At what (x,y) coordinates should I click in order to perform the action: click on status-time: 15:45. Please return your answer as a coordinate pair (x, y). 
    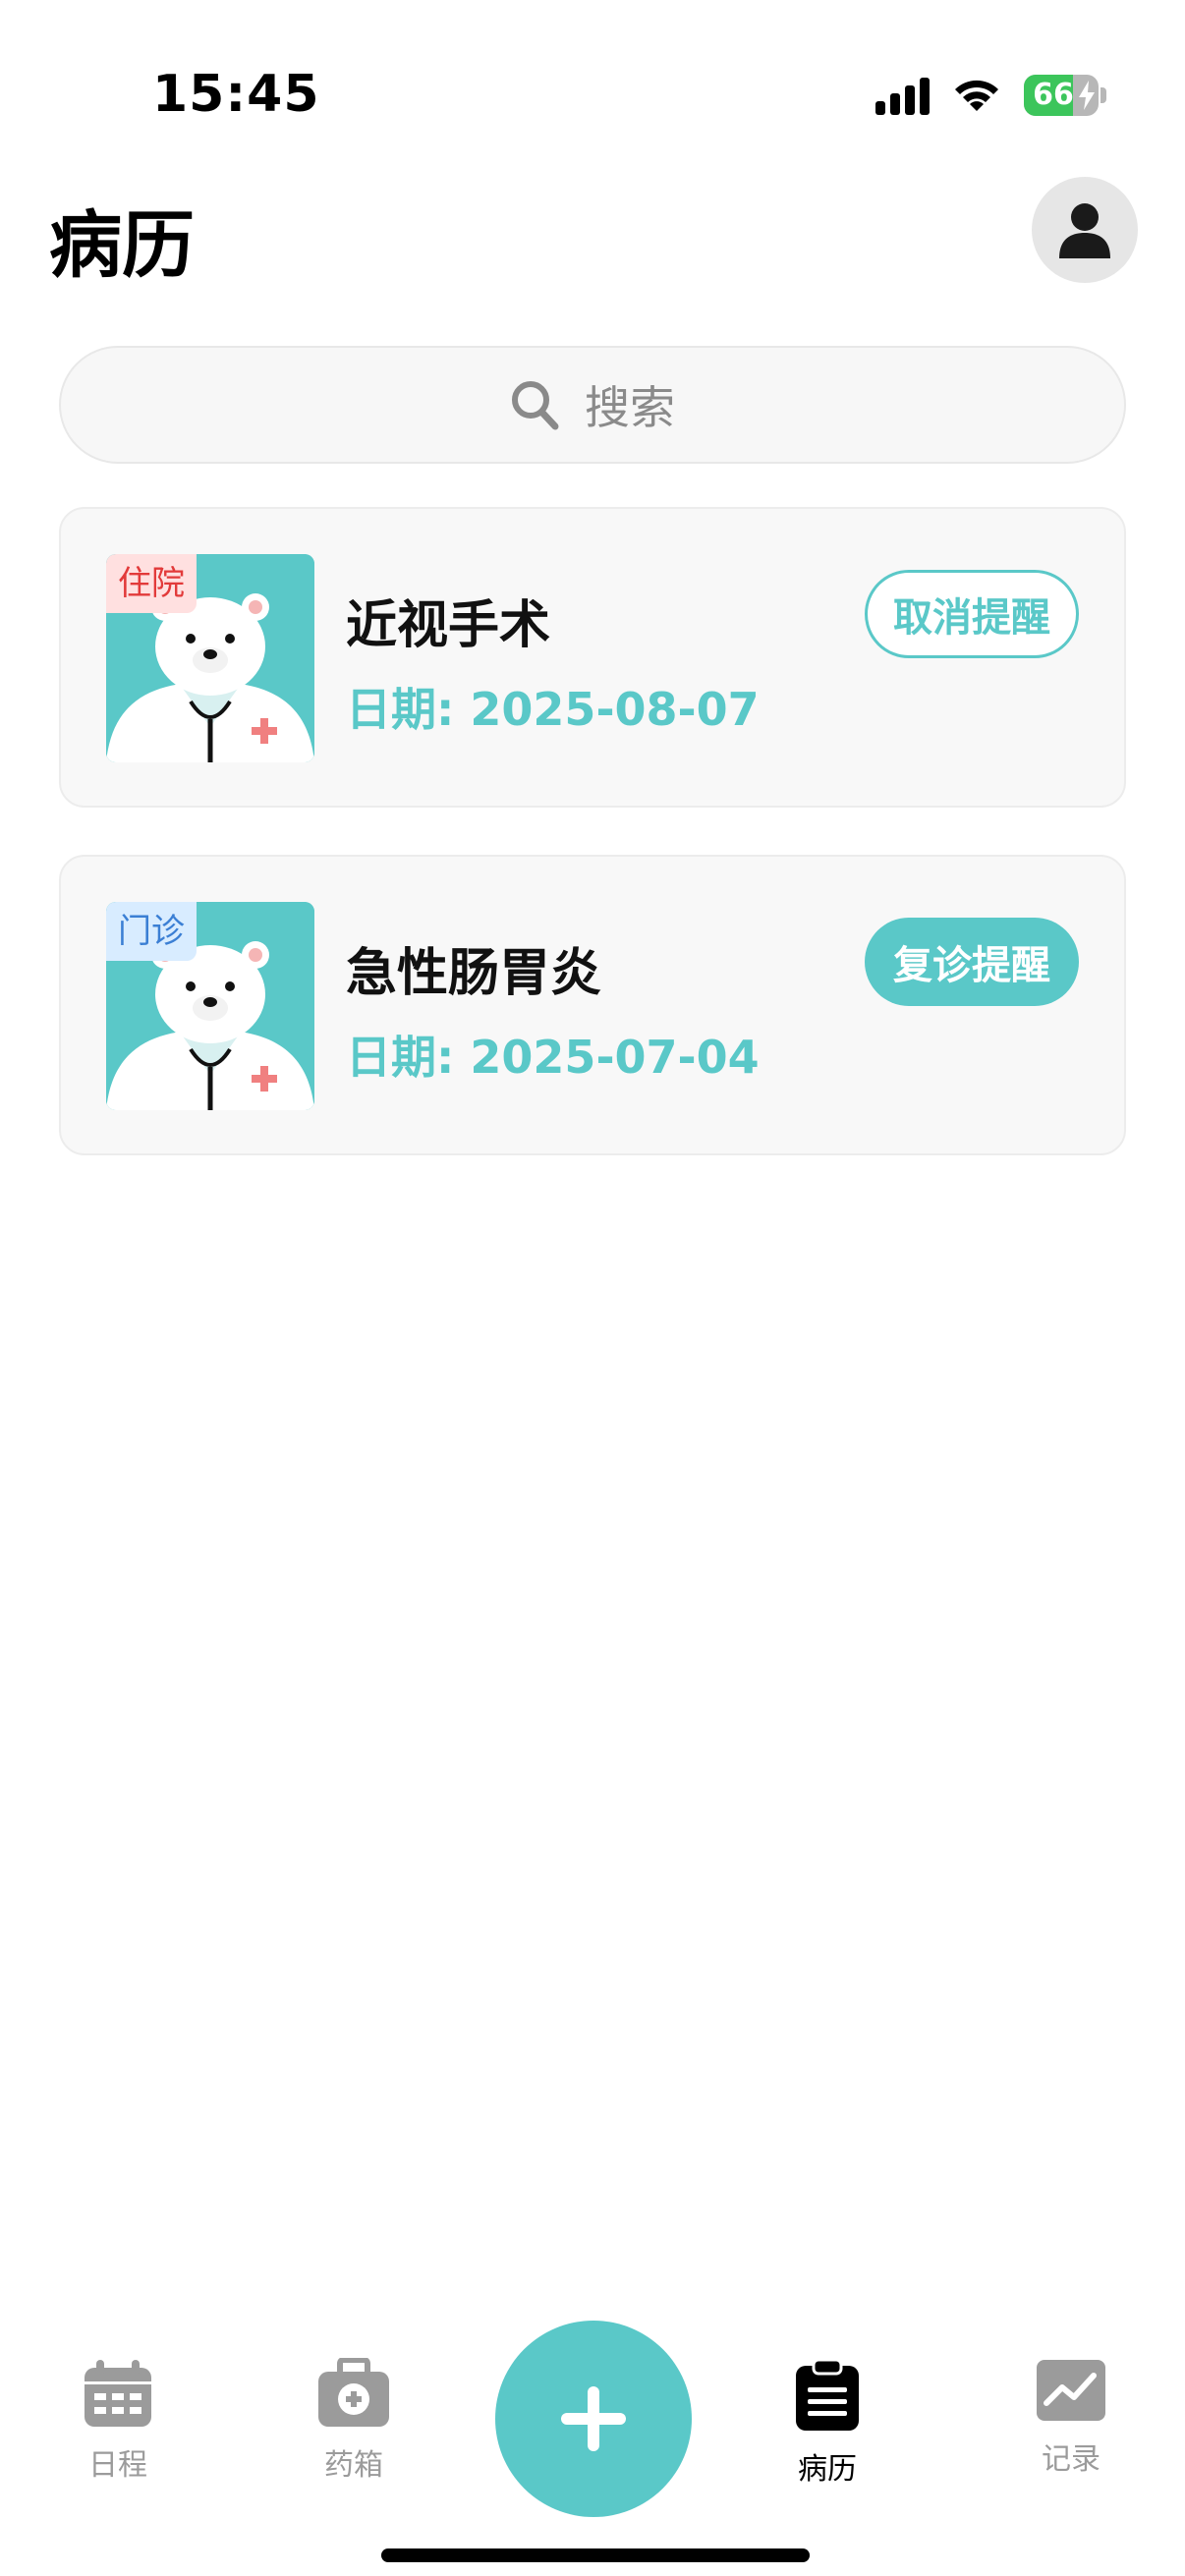
    Looking at the image, I should click on (236, 94).